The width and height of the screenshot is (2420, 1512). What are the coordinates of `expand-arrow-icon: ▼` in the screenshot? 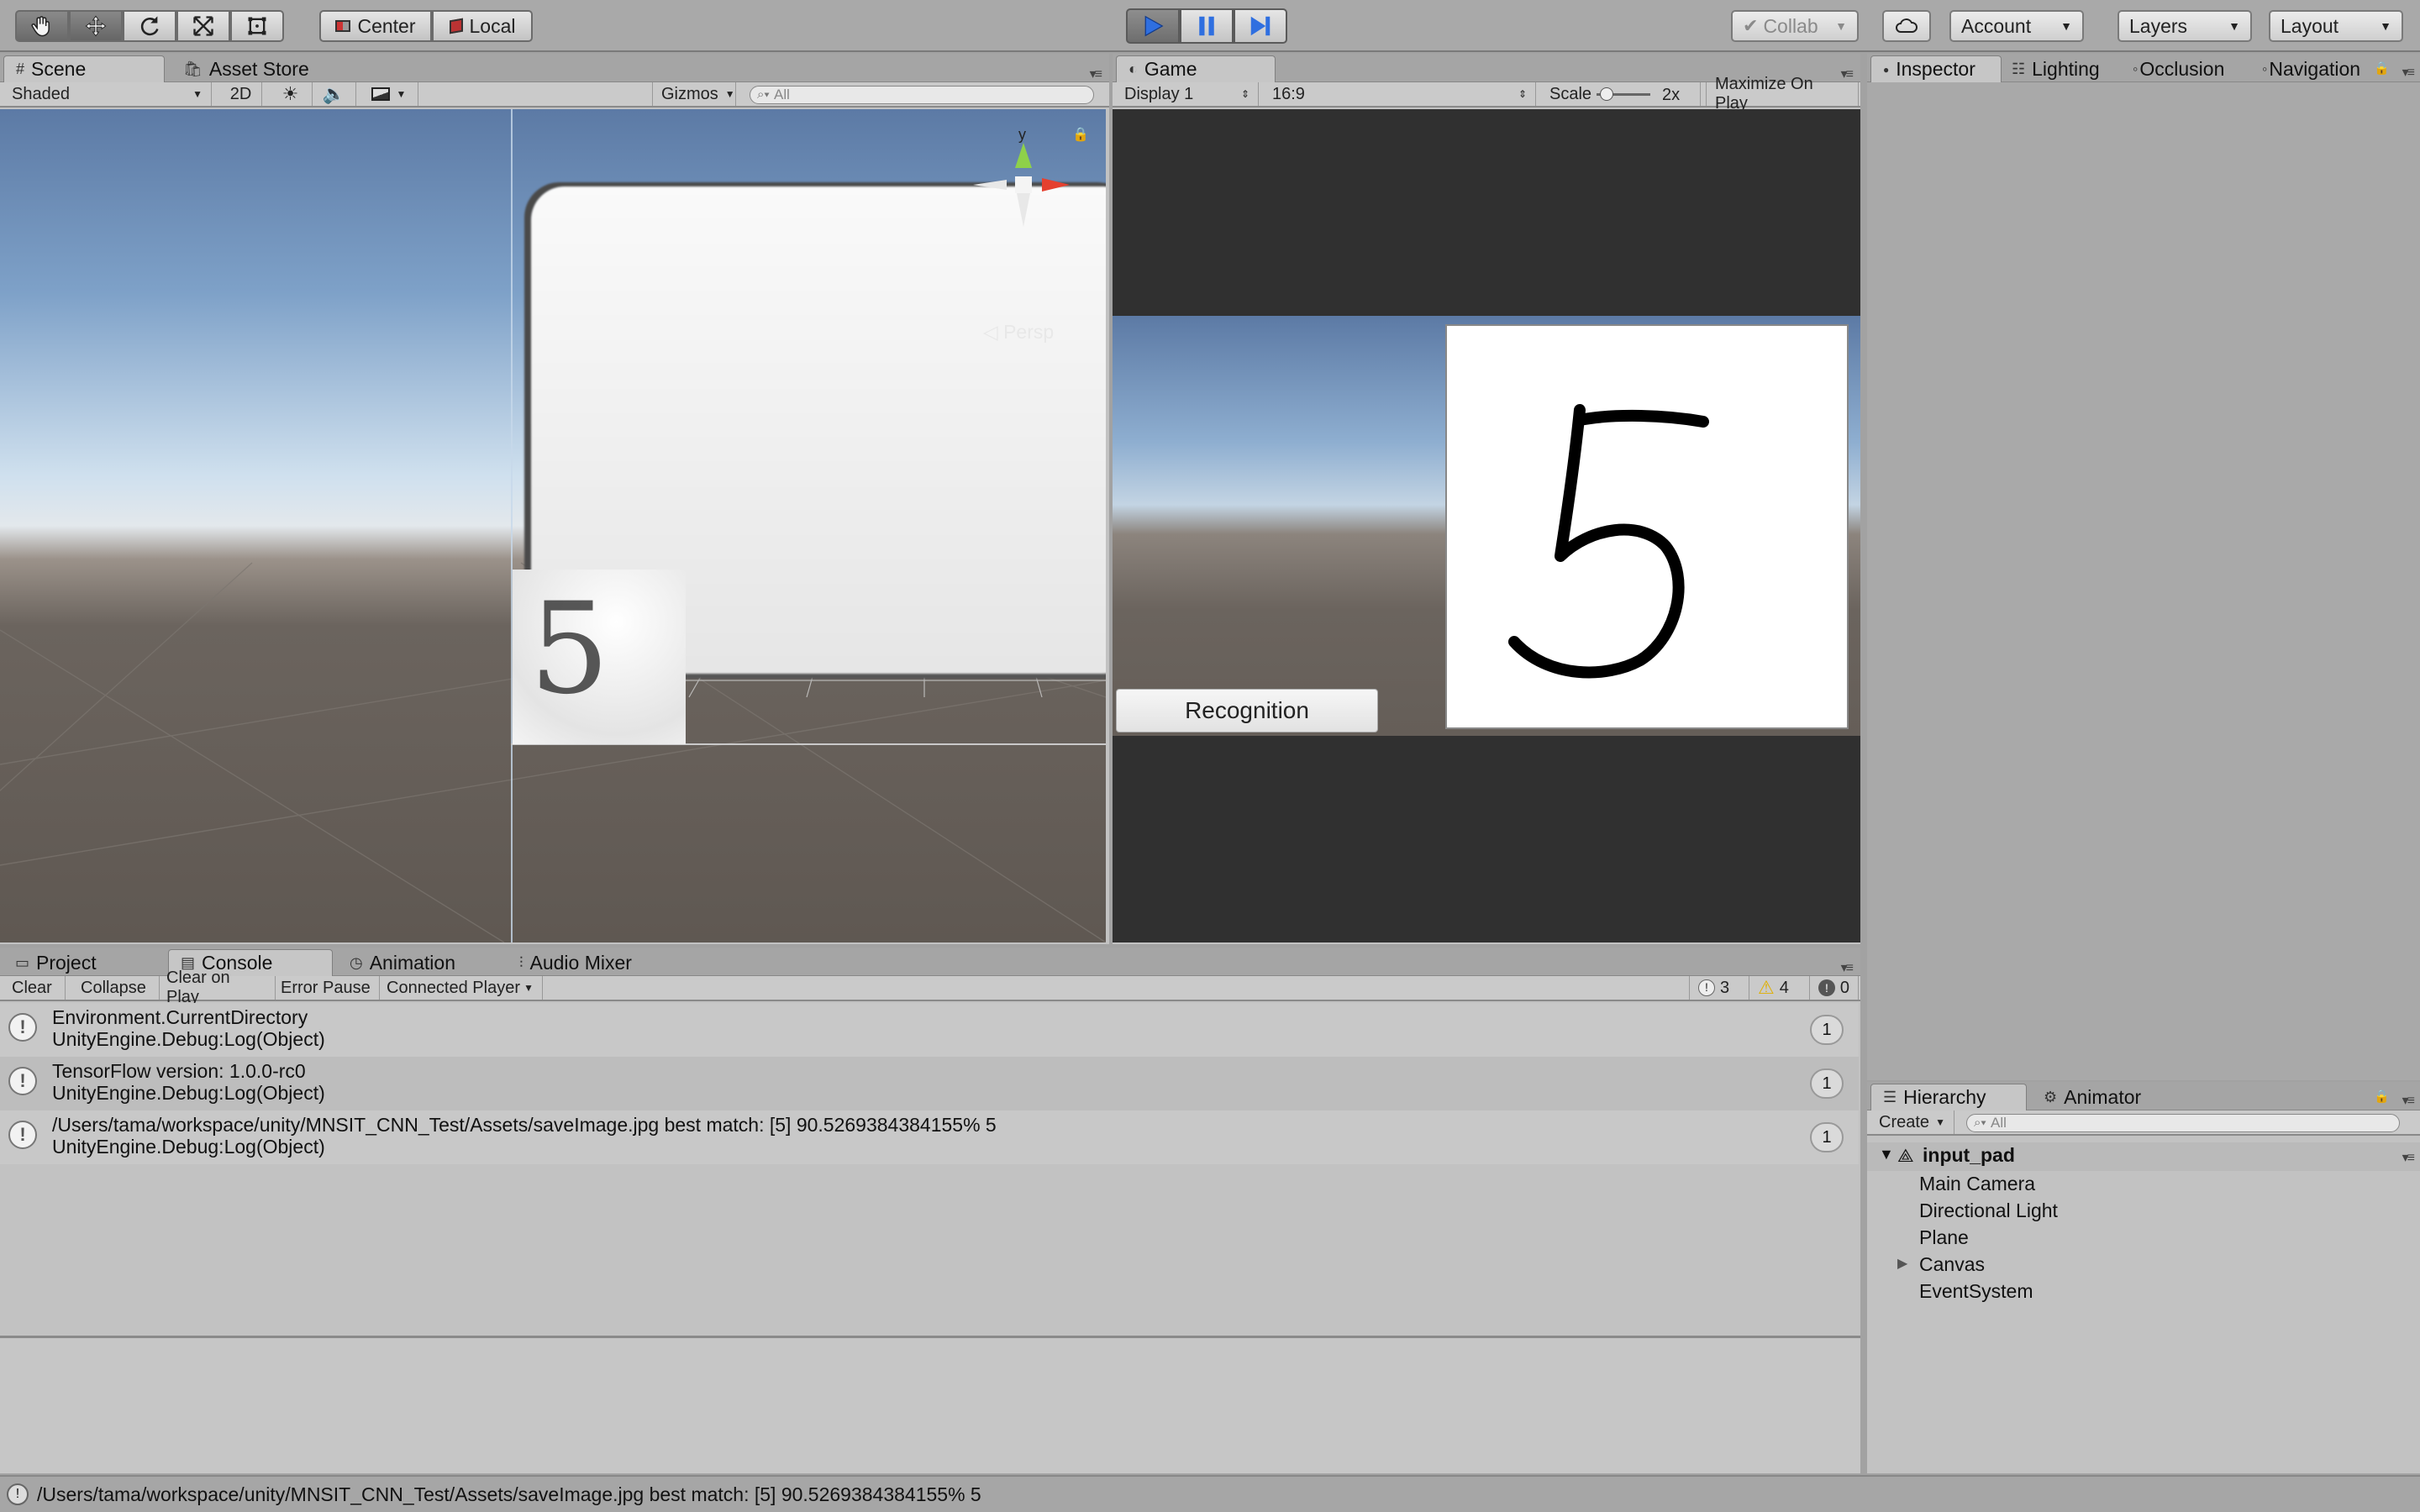 It's located at (1886, 1154).